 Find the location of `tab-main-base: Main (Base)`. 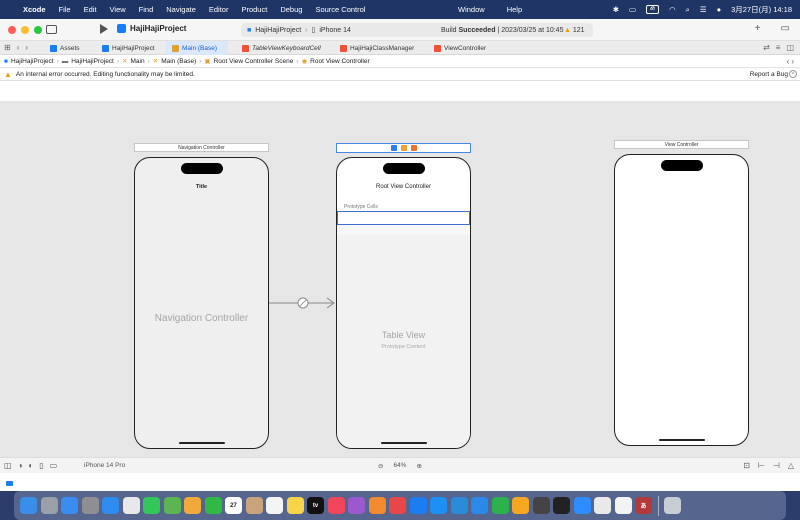

tab-main-base: Main (Base) is located at coordinates (197, 48).